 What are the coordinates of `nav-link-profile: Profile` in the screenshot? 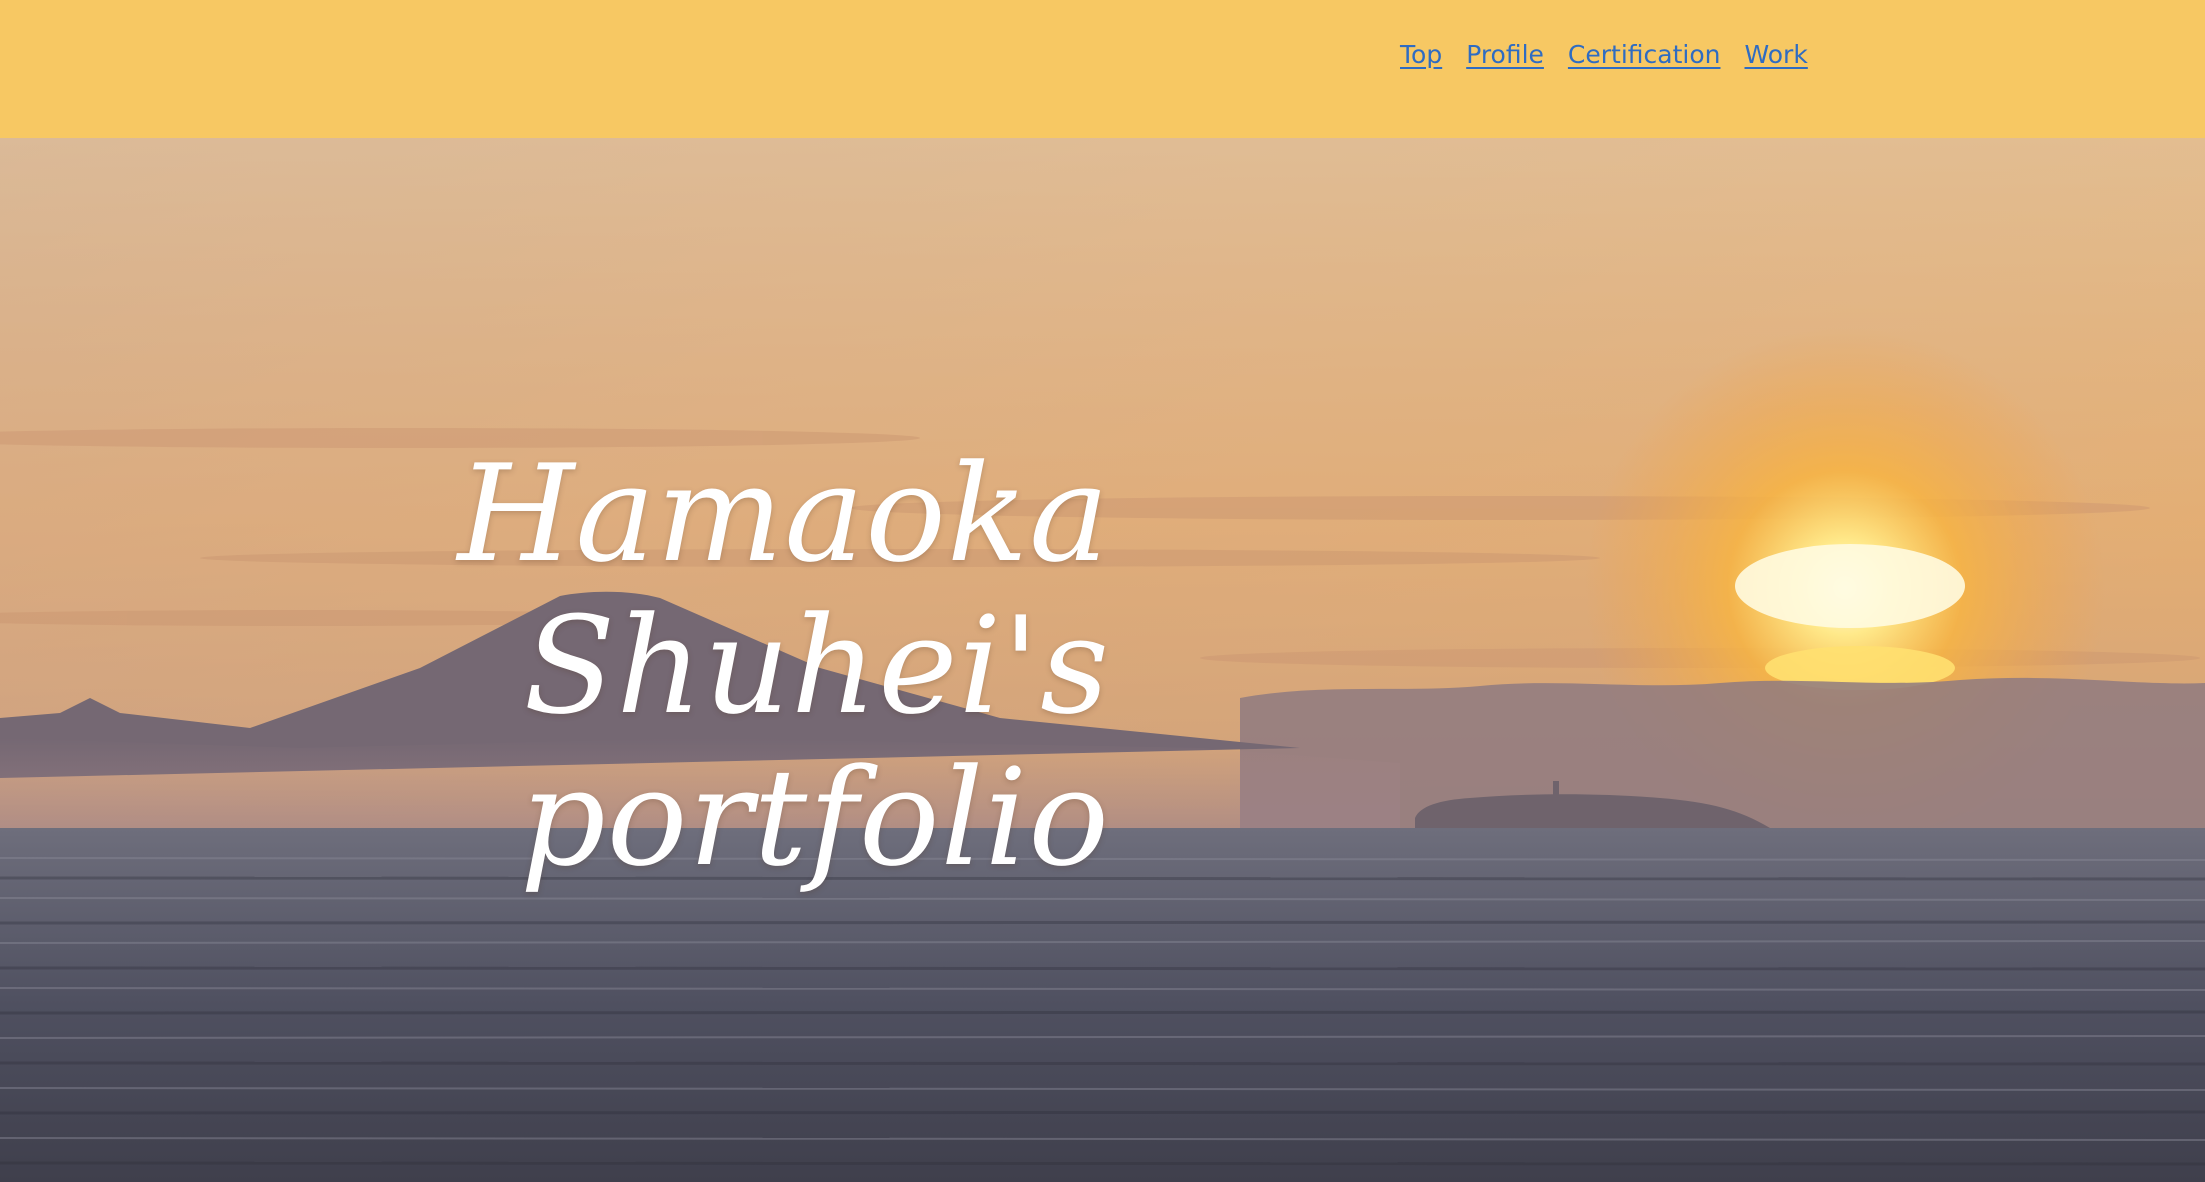 It's located at (1505, 54).